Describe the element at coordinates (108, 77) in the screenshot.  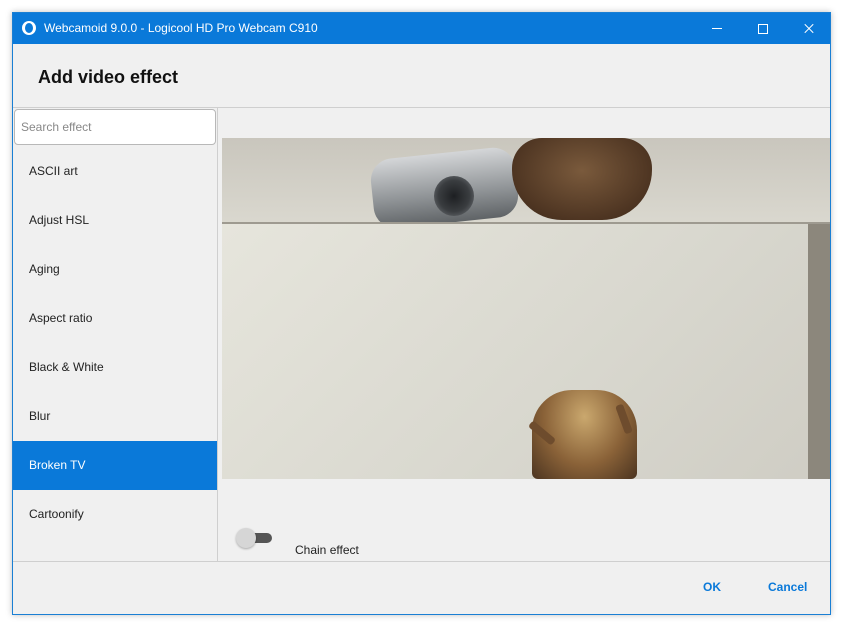
I see `page-title: Add video effect` at that location.